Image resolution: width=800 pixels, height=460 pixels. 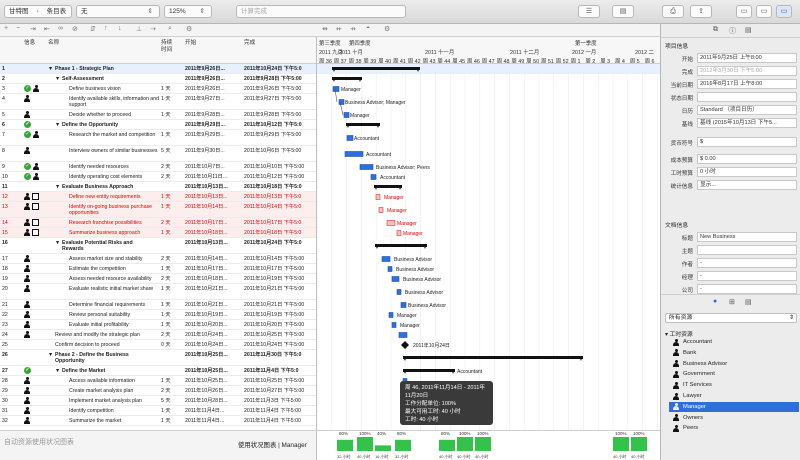 What do you see at coordinates (108, 187) in the screenshot?
I see `task-name: Evaluate Business Approach` at bounding box center [108, 187].